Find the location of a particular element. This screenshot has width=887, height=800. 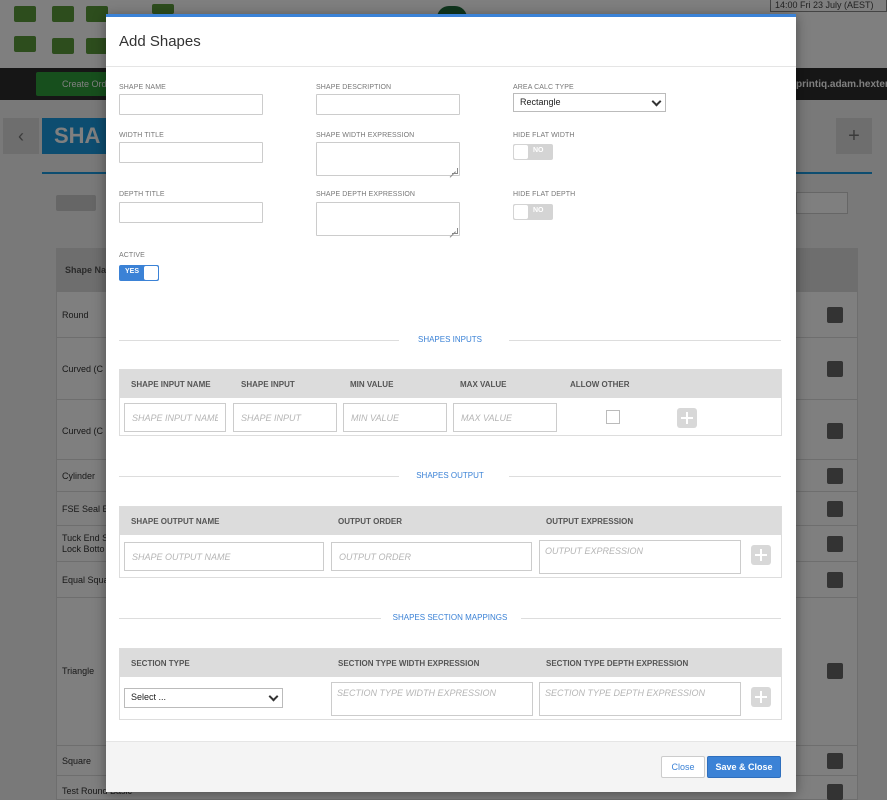

shape-width-expression-textarea is located at coordinates (388, 159).